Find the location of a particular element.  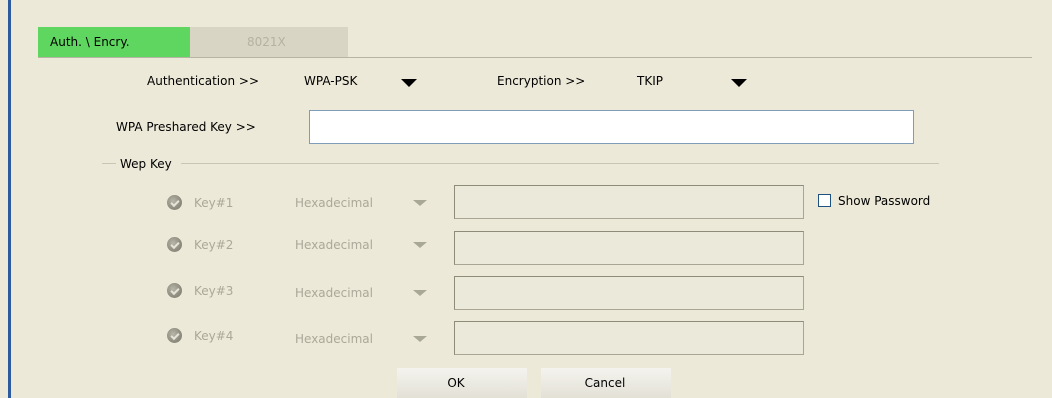

key4-input is located at coordinates (629, 338).